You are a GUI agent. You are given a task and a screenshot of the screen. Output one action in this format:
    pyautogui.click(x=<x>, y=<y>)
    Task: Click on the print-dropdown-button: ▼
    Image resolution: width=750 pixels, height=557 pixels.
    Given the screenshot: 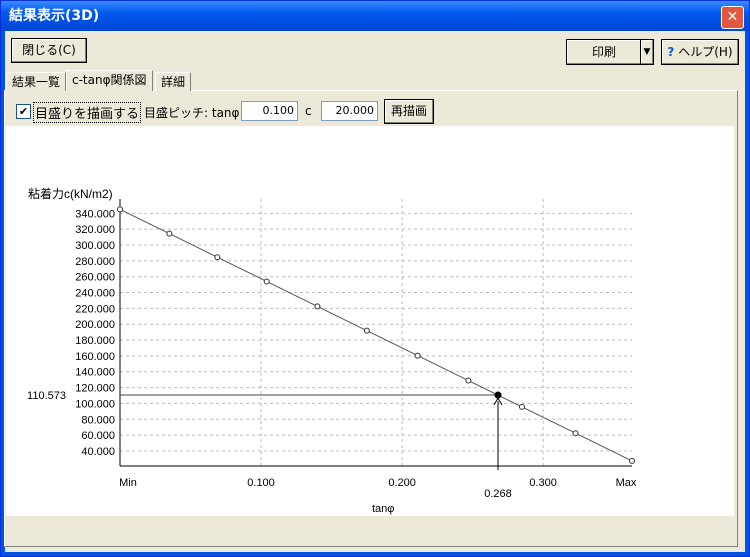 What is the action you would take?
    pyautogui.click(x=647, y=52)
    